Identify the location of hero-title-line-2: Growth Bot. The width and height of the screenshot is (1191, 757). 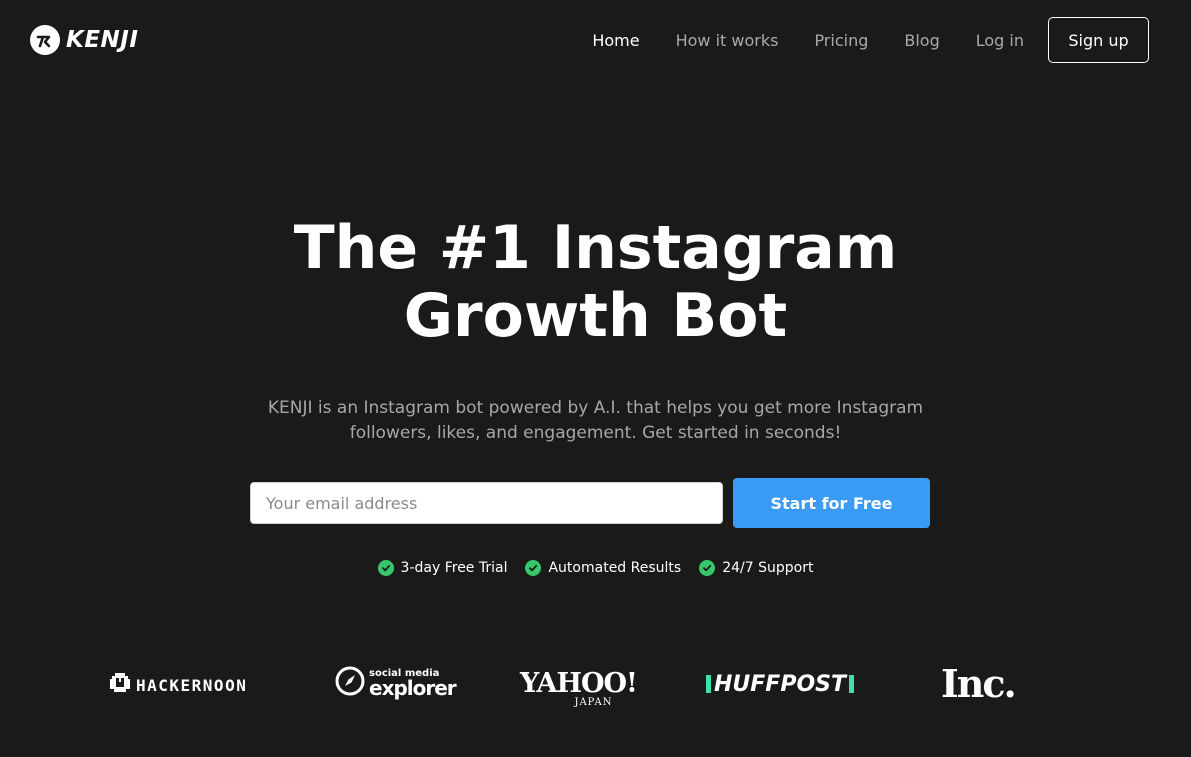
(595, 316).